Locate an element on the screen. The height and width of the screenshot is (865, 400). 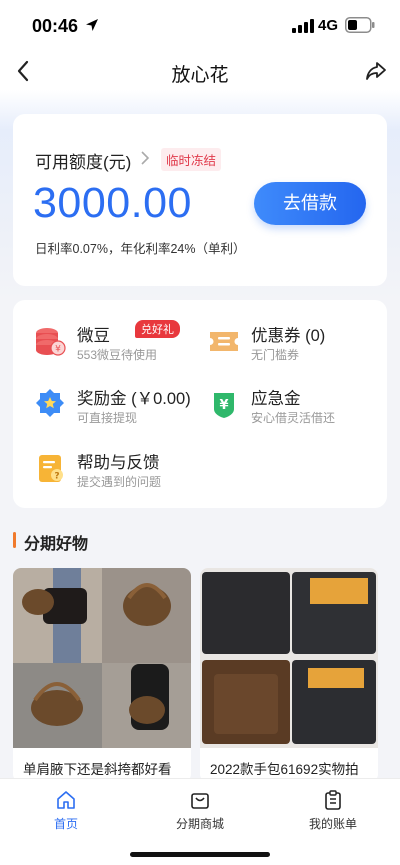
section-accent-bar is located at coordinates (14, 540).